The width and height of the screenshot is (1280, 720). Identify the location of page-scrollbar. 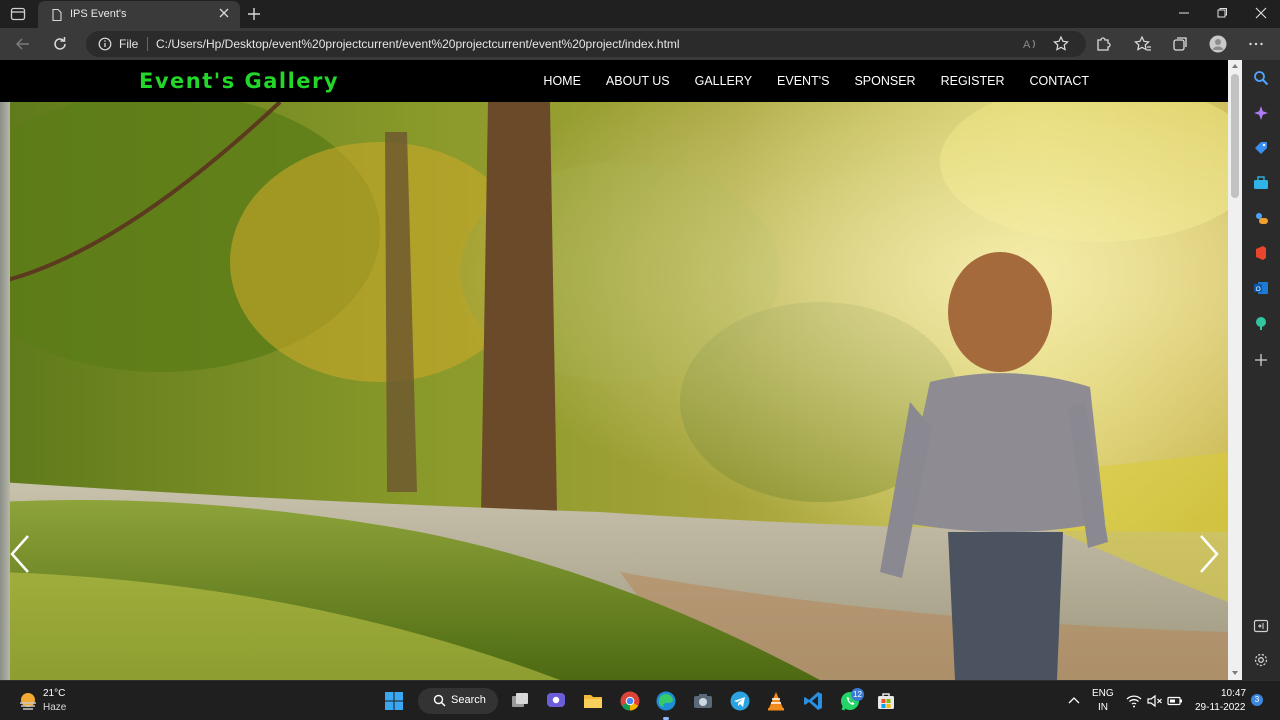
(1235, 370).